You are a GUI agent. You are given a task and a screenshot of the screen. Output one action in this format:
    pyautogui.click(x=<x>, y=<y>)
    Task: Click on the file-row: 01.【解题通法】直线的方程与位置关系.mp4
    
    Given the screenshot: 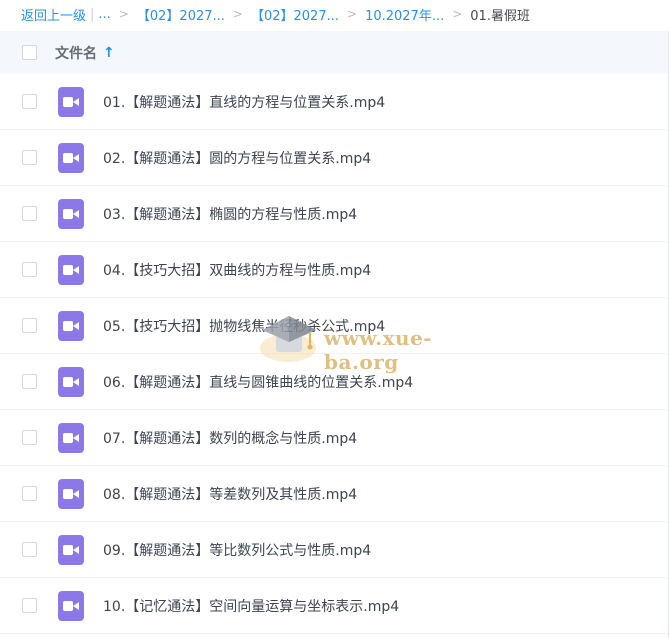 What is the action you would take?
    pyautogui.click(x=334, y=102)
    